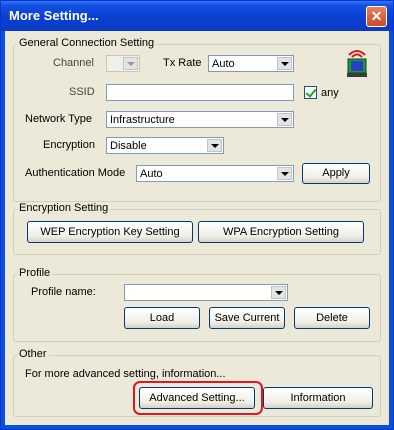 The image size is (394, 430). I want to click on encryption-select: Disable, so click(165, 145).